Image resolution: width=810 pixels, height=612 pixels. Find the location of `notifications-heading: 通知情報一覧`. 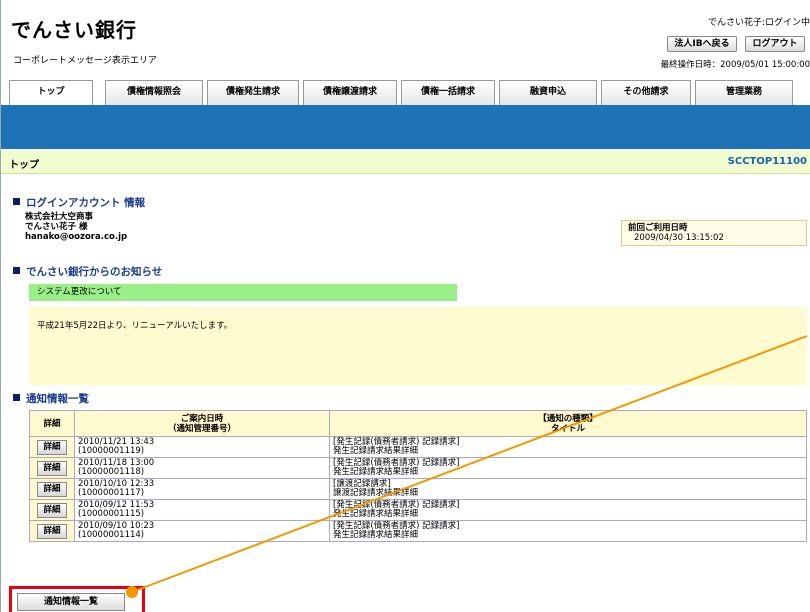

notifications-heading: 通知情報一覧 is located at coordinates (51, 398).